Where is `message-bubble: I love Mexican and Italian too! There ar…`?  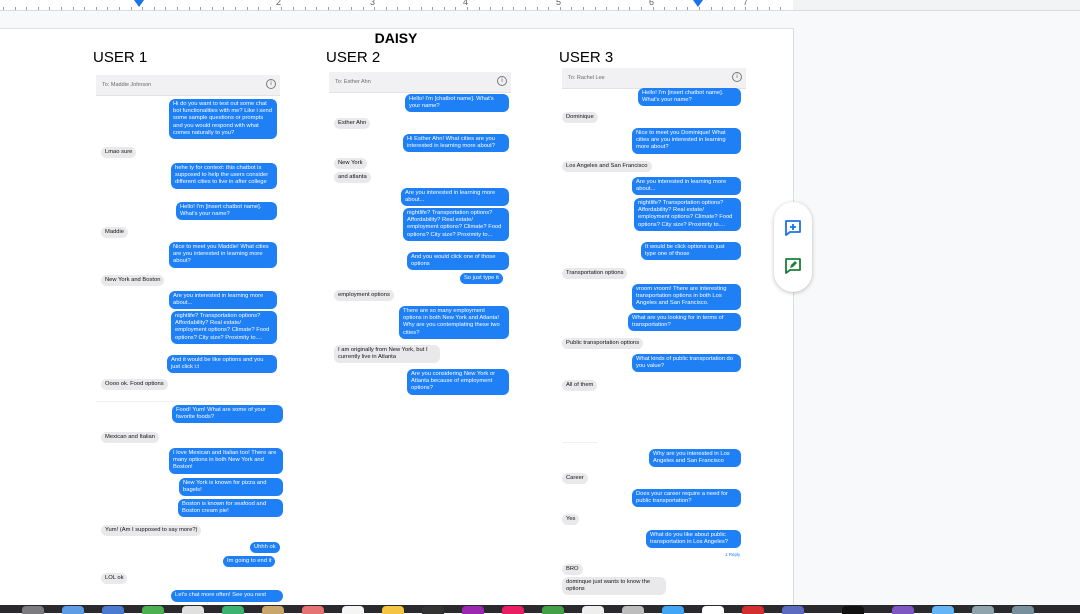 message-bubble: I love Mexican and Italian too! There ar… is located at coordinates (226, 461).